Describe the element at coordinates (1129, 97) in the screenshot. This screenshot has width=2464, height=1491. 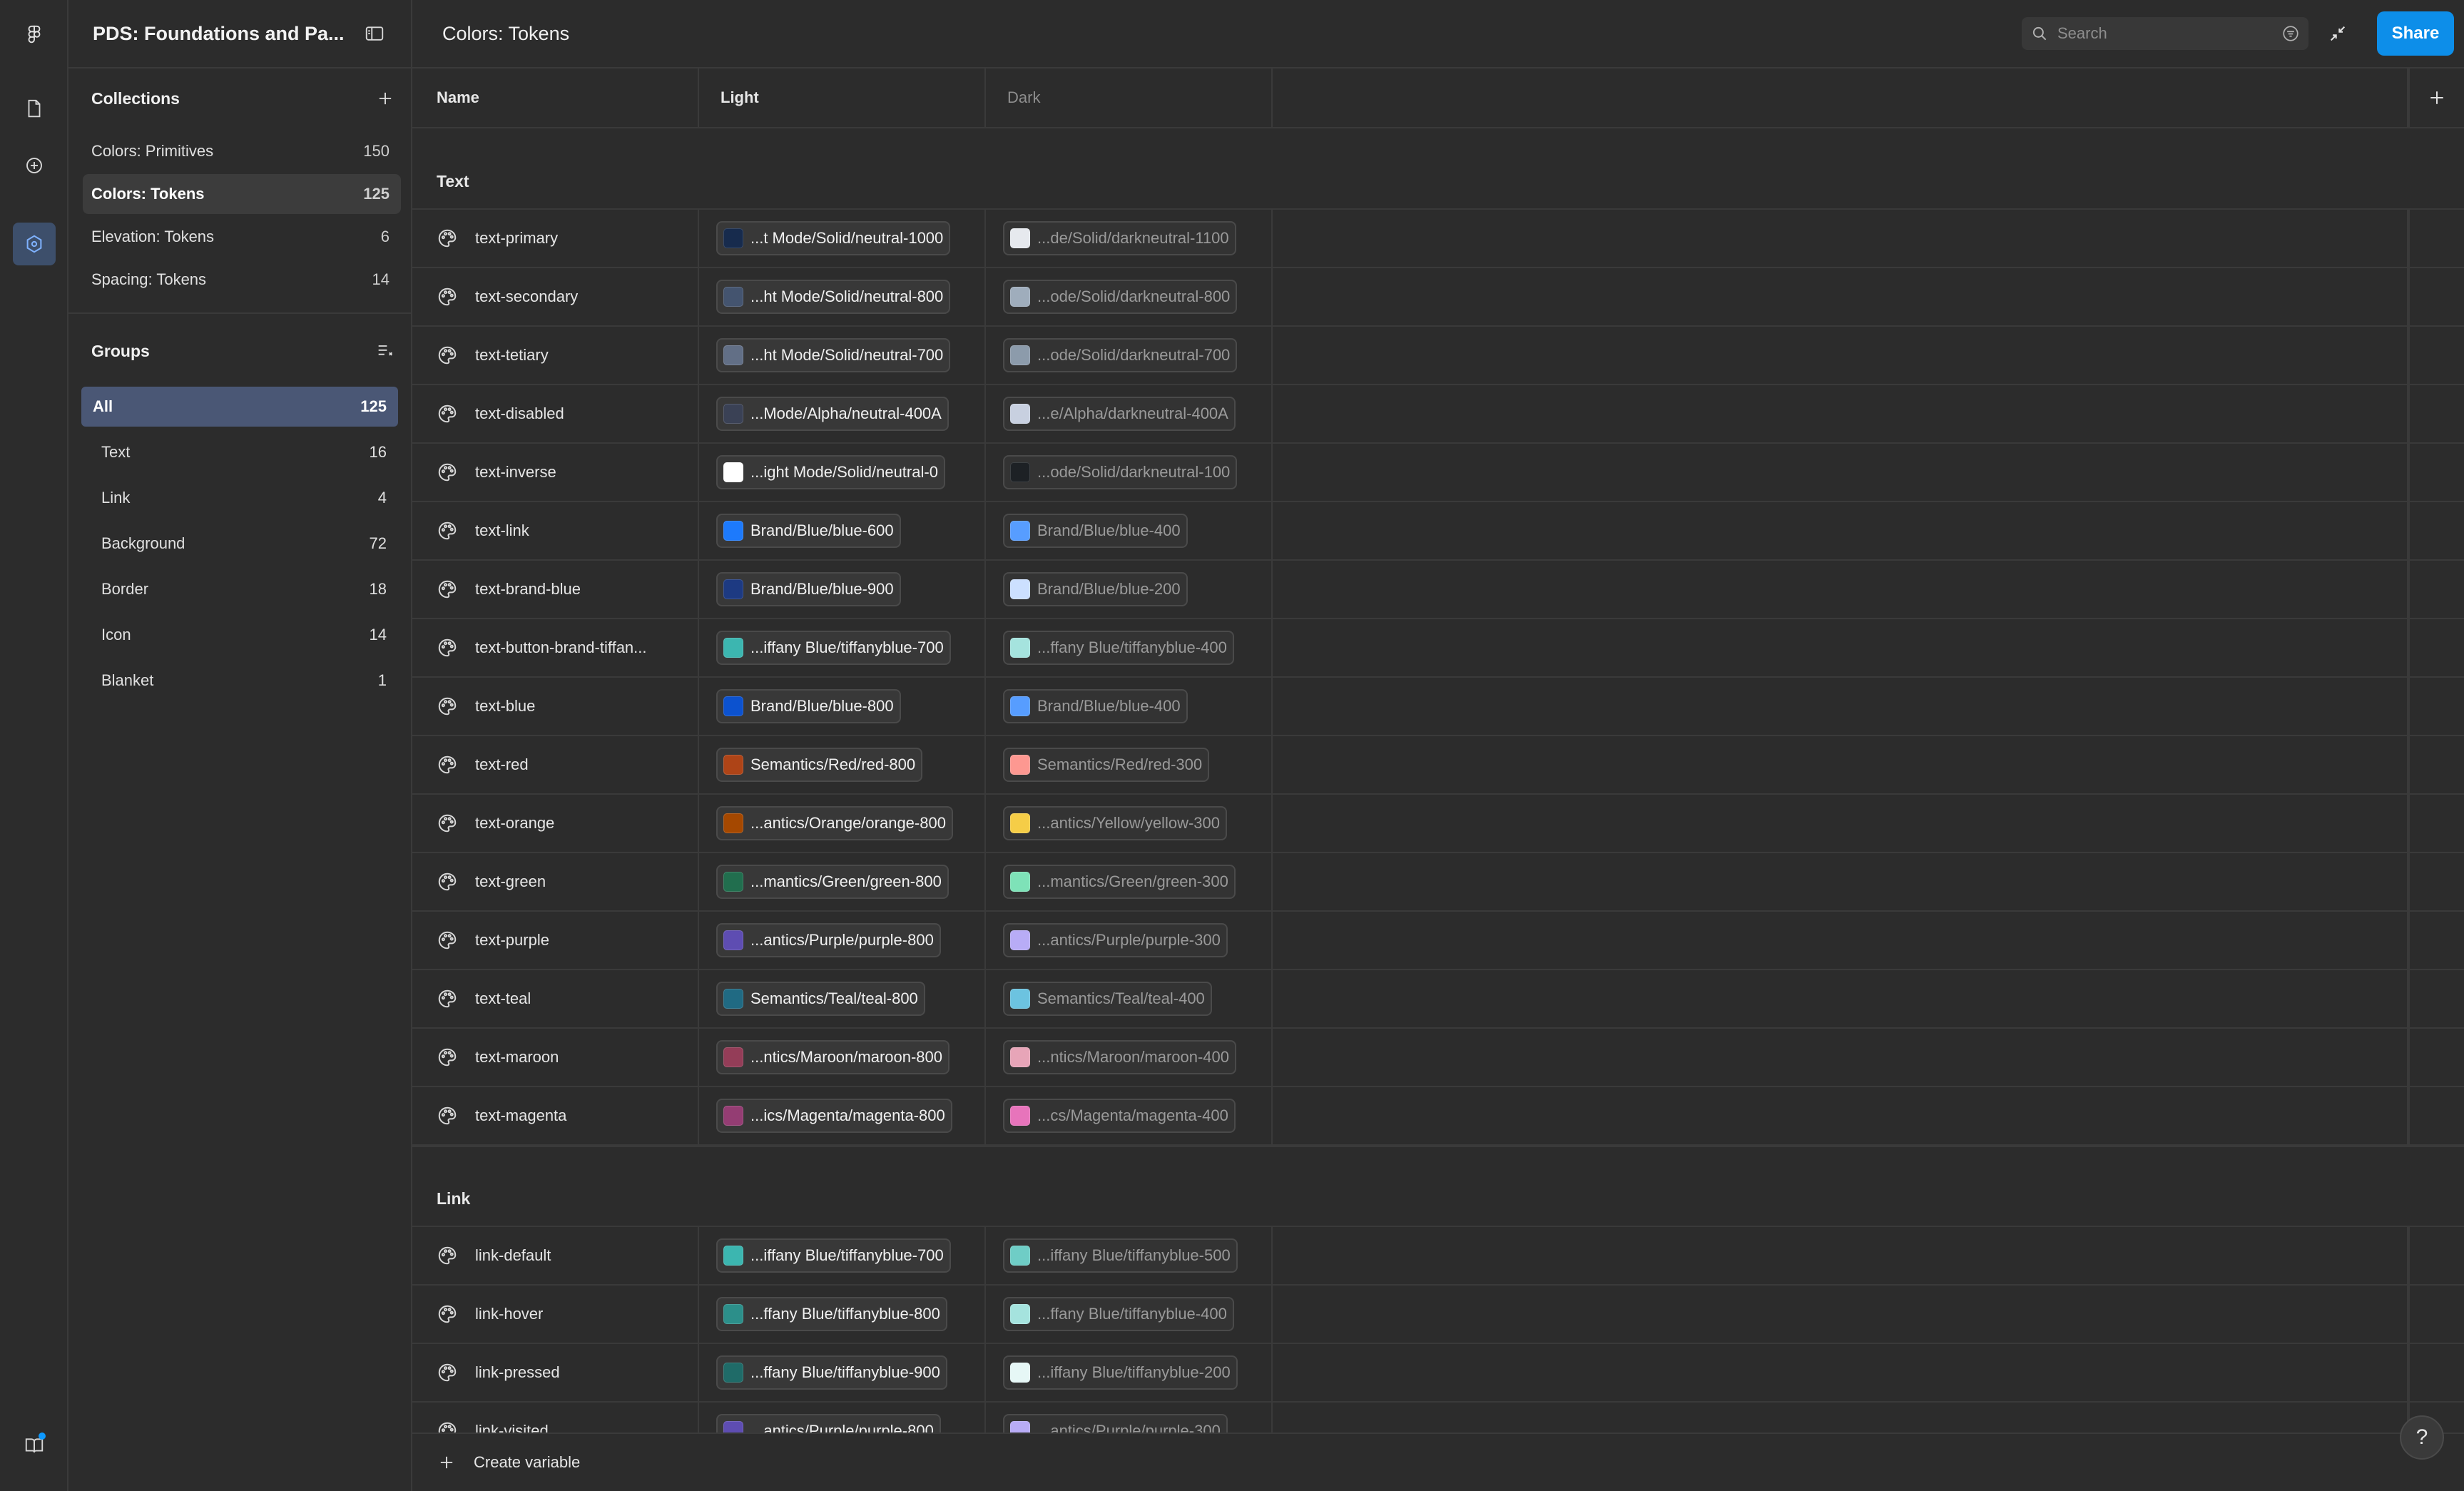
I see `column-header-dark: Dark` at that location.